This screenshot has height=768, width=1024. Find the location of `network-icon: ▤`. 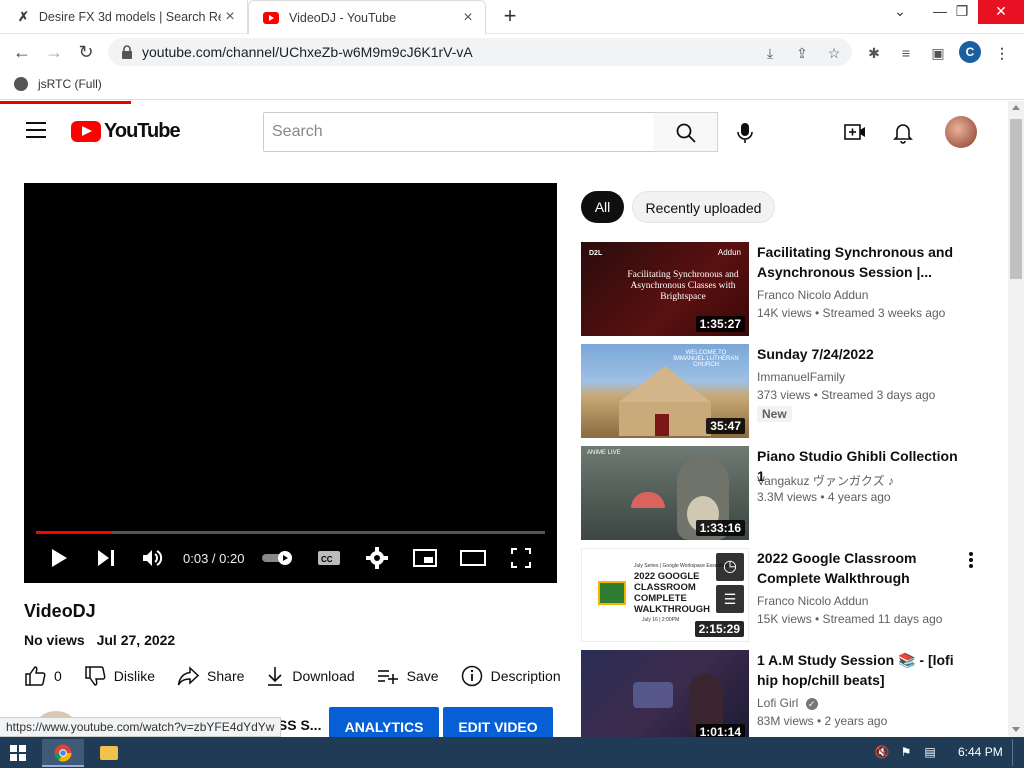

network-icon: ▤ is located at coordinates (930, 753).